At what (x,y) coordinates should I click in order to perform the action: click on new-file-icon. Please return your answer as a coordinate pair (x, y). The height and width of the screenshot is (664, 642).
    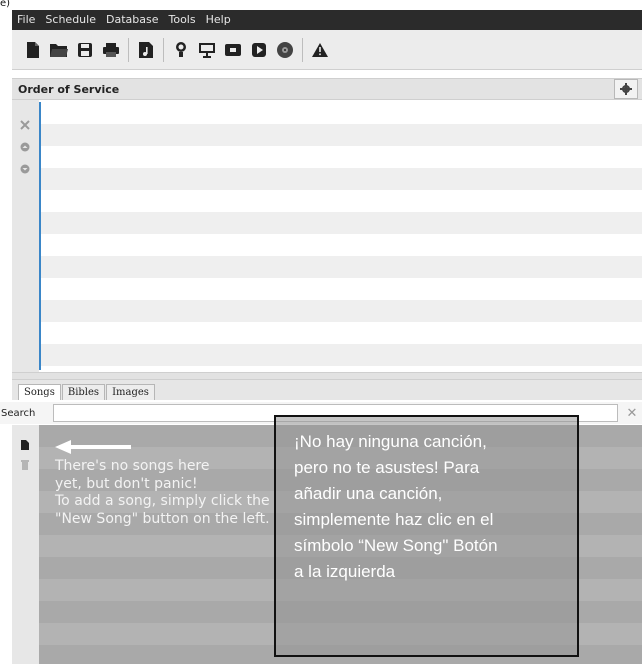
    Looking at the image, I should click on (33, 49).